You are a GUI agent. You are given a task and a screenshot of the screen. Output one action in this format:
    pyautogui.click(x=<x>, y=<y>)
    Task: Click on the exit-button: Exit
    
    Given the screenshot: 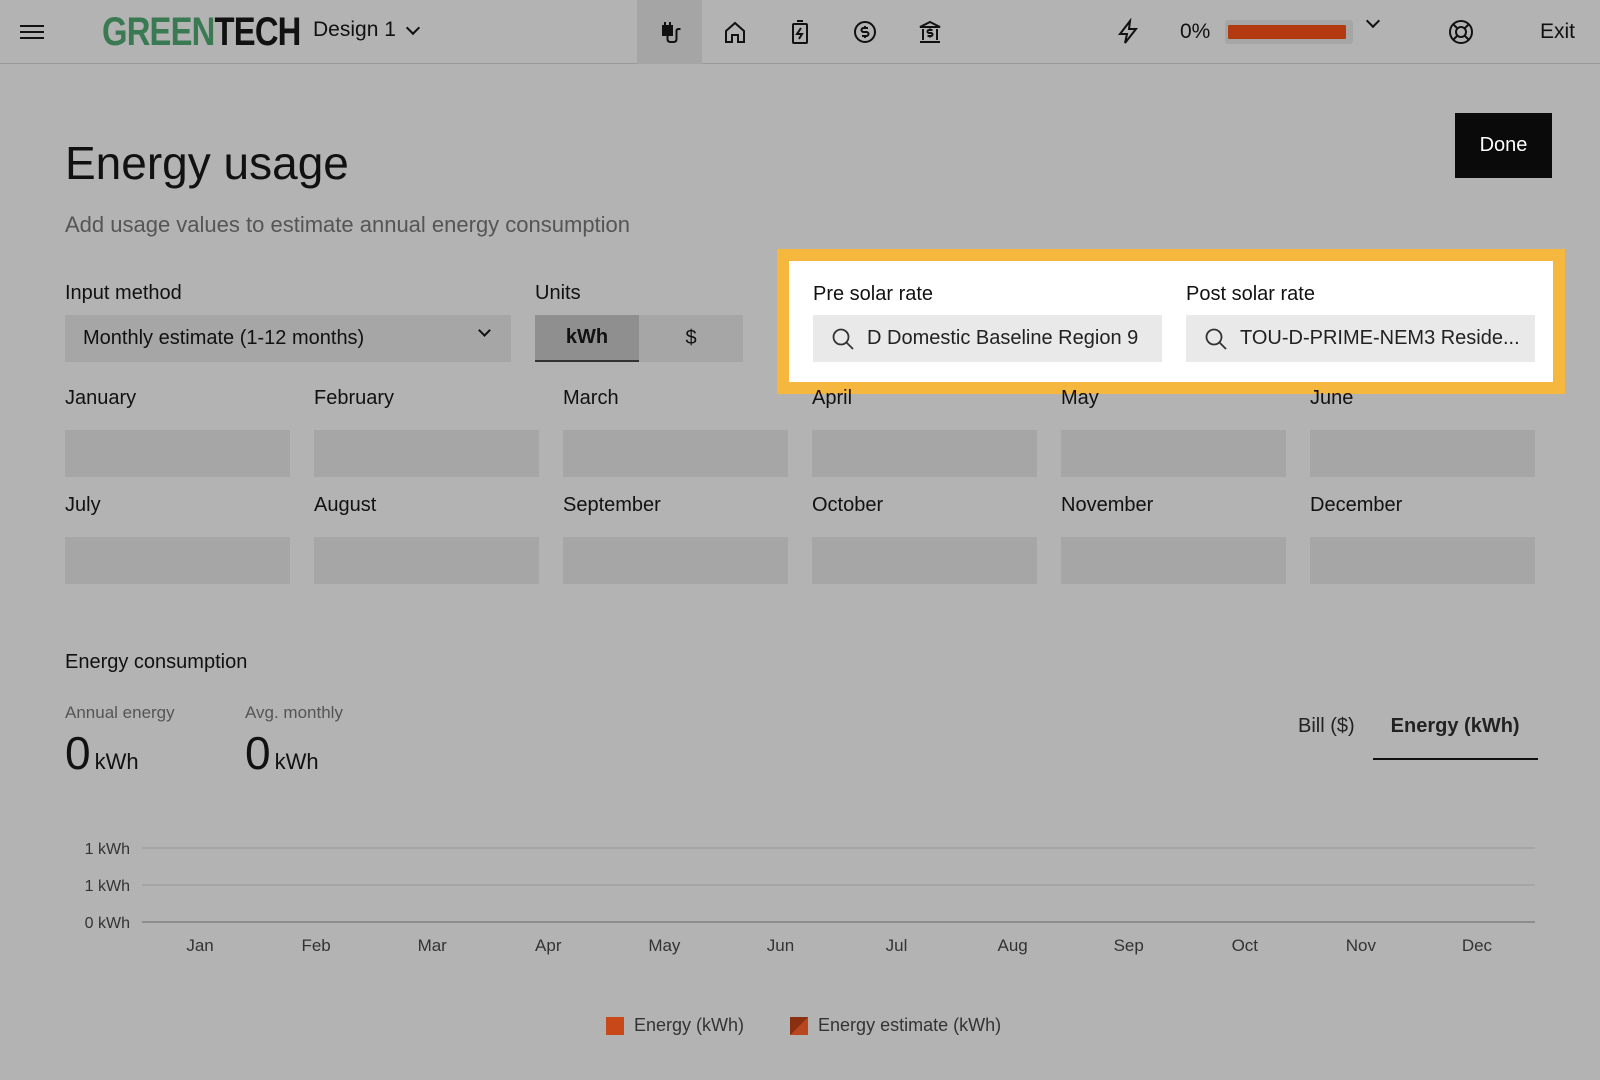 What is the action you would take?
    pyautogui.click(x=1557, y=32)
    